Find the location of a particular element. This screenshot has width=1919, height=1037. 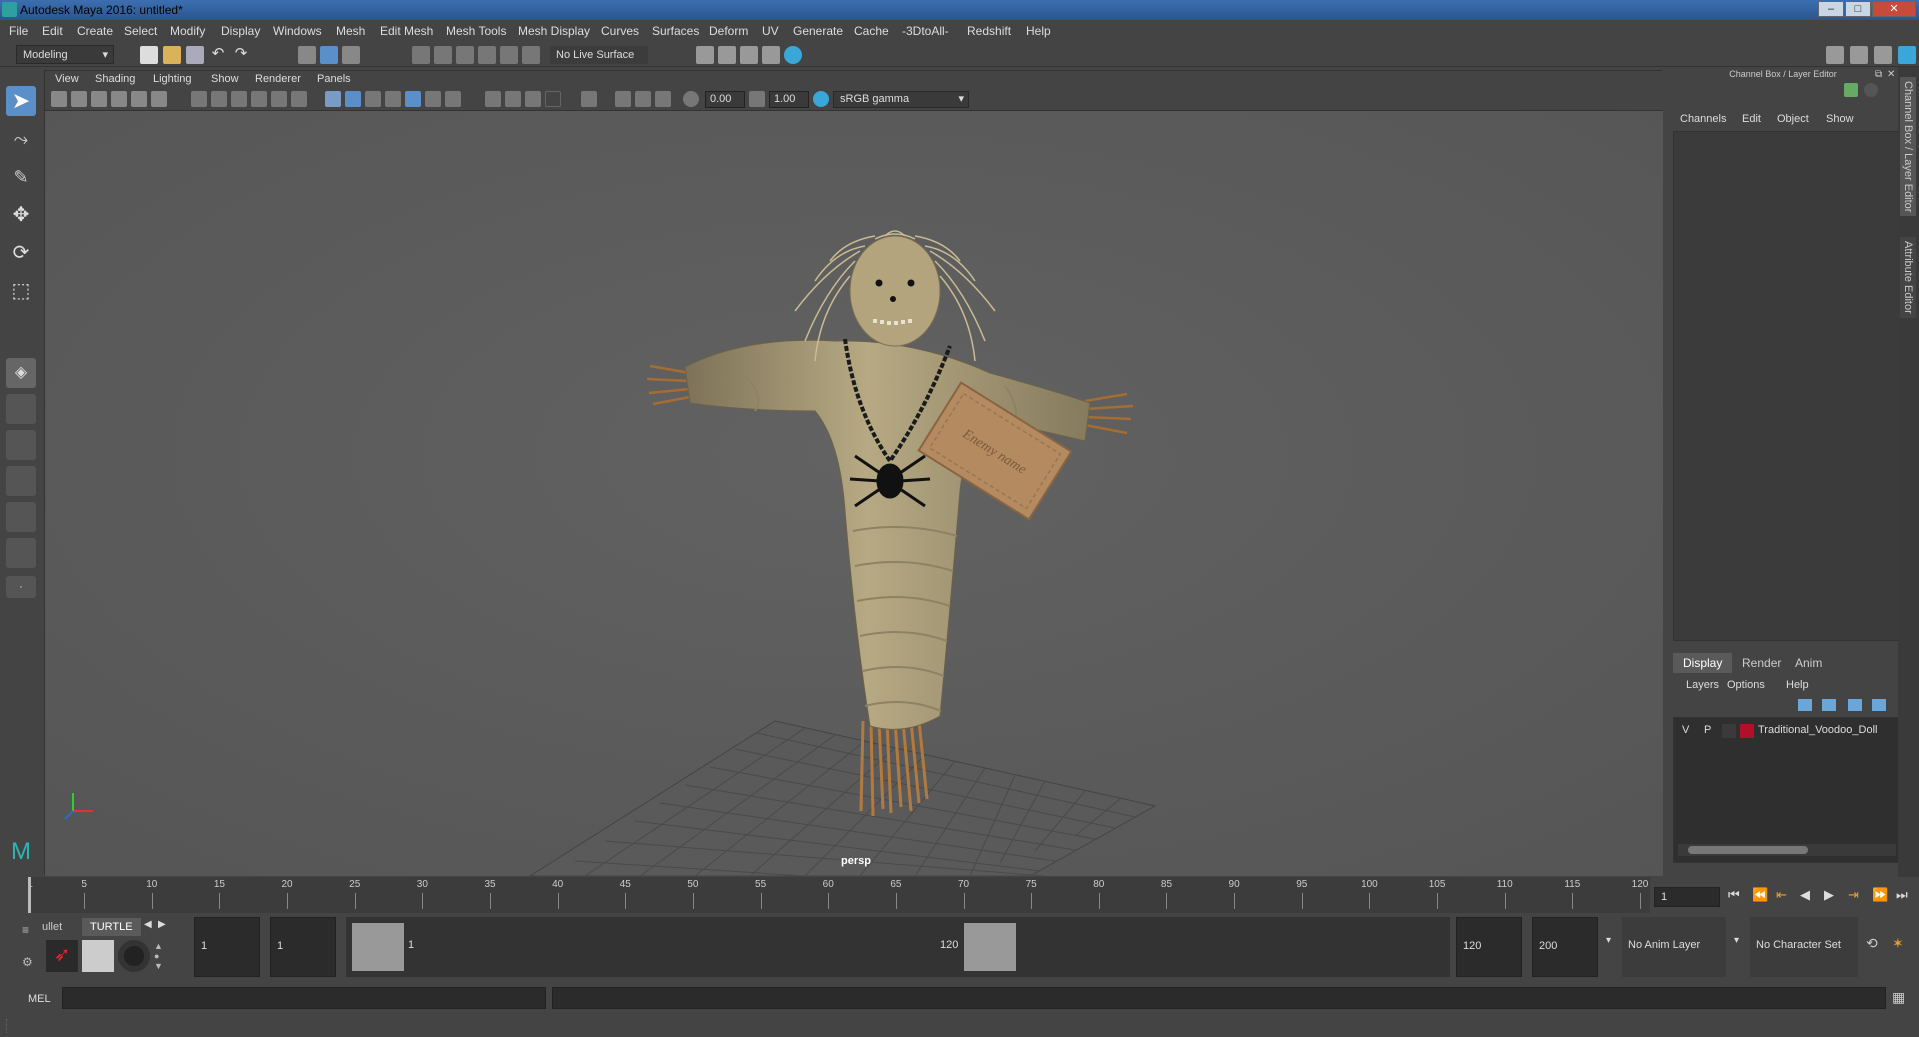

grid-toggle-icon is located at coordinates (199, 99).